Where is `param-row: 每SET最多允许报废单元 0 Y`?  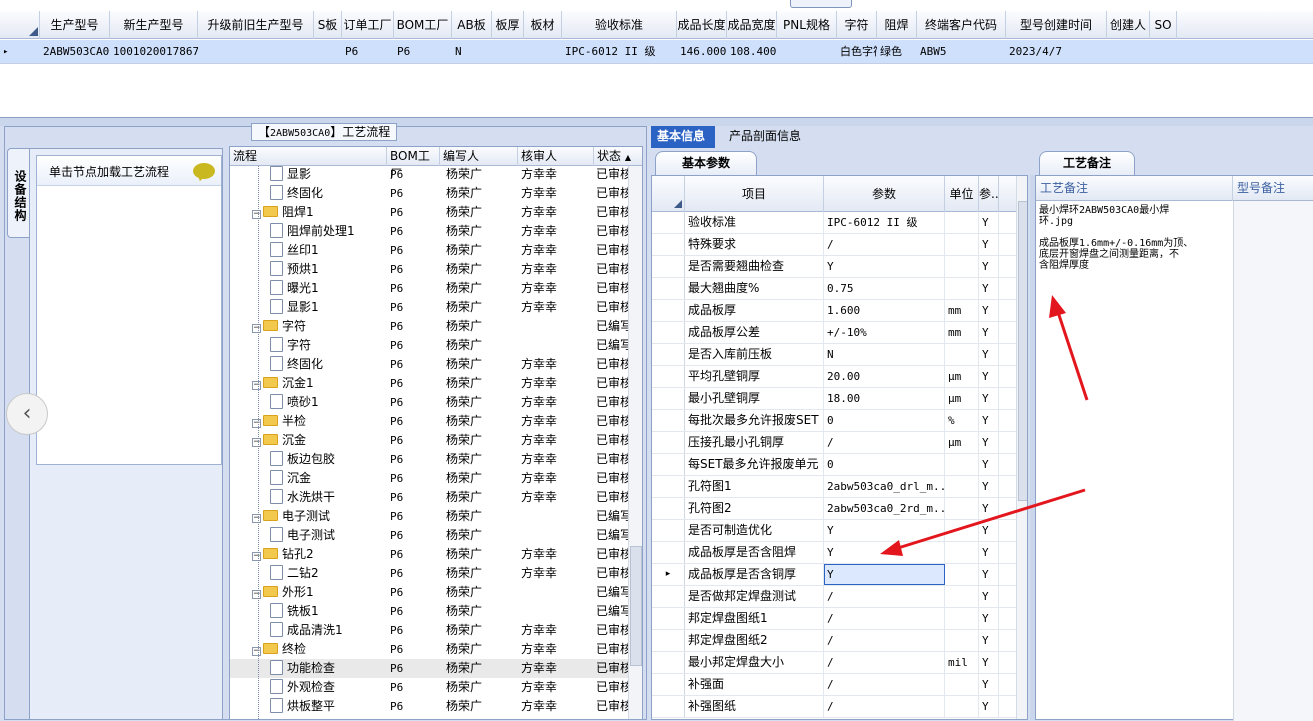 param-row: 每SET最多允许报废单元 0 Y is located at coordinates (834, 465).